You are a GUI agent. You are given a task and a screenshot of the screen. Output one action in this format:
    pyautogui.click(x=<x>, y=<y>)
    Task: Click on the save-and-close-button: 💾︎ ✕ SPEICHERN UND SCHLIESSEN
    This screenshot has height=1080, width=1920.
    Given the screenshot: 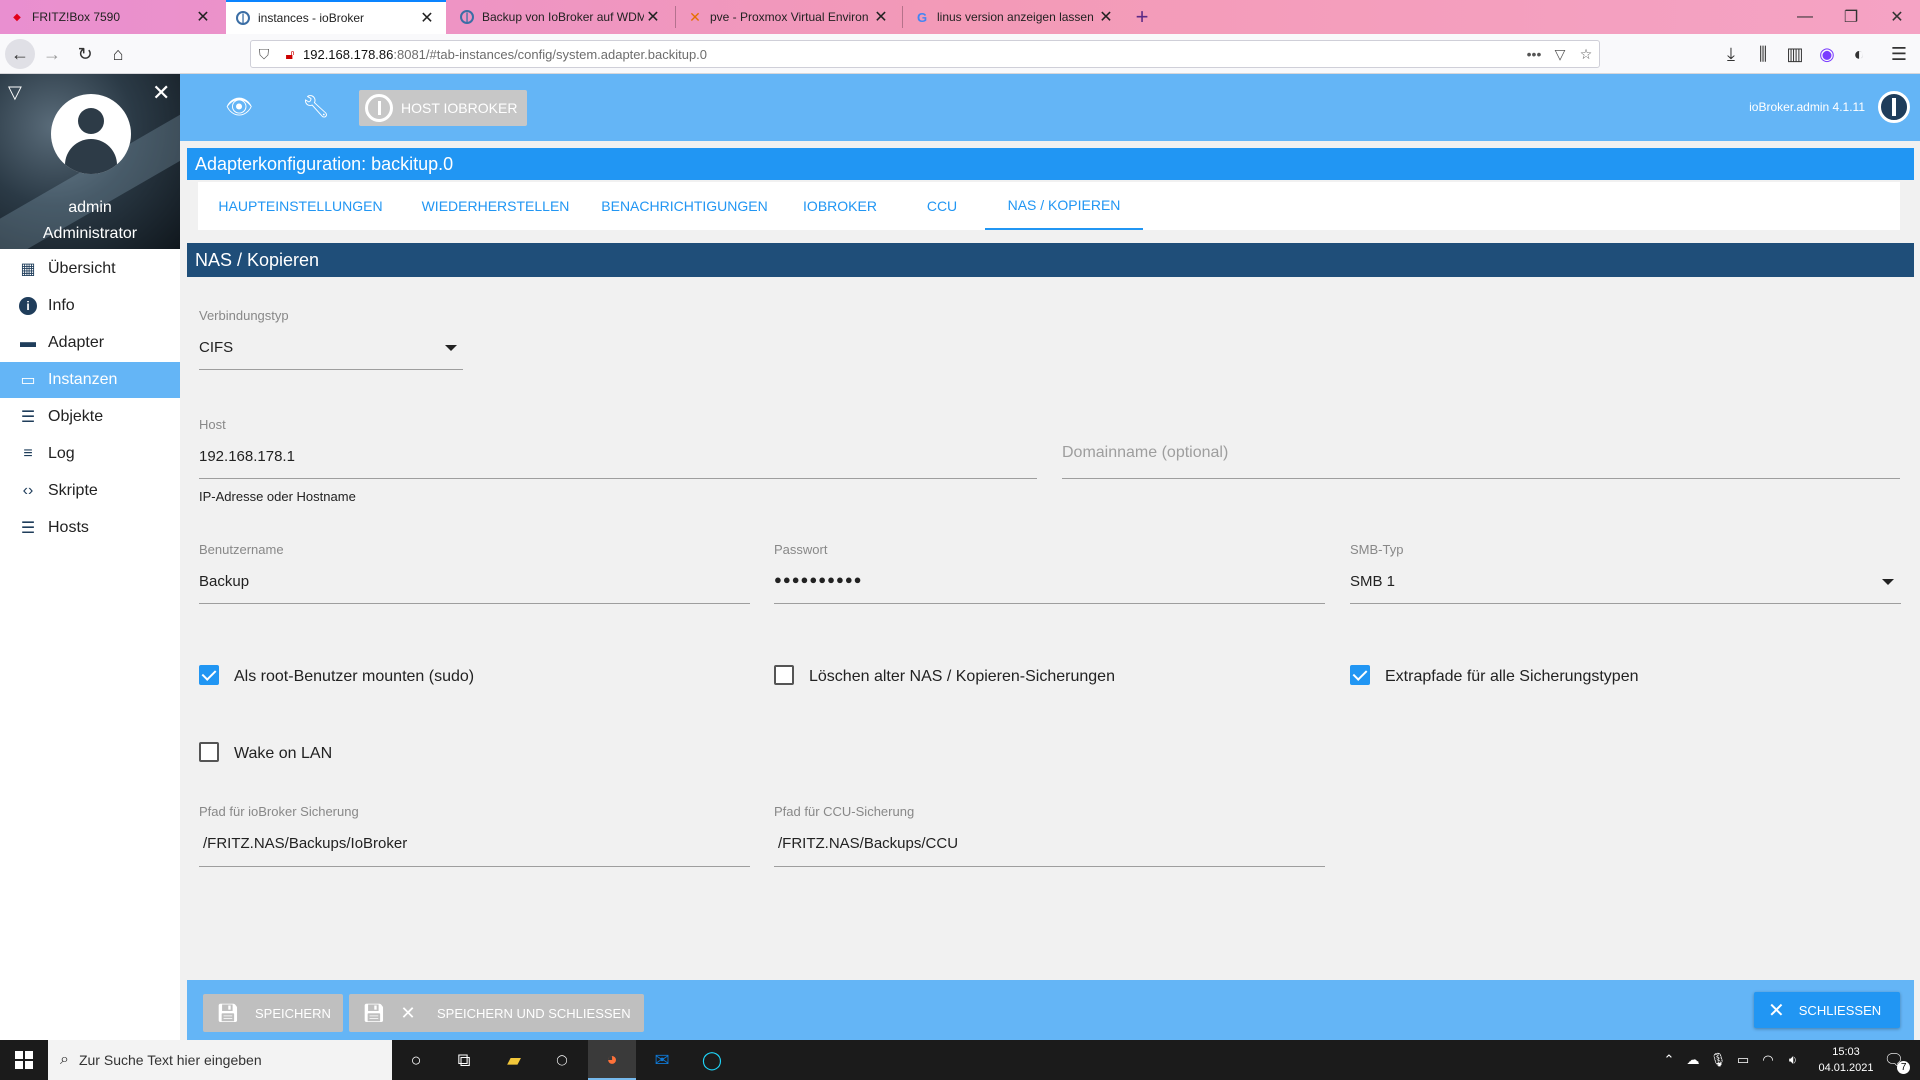 What is the action you would take?
    pyautogui.click(x=496, y=1013)
    